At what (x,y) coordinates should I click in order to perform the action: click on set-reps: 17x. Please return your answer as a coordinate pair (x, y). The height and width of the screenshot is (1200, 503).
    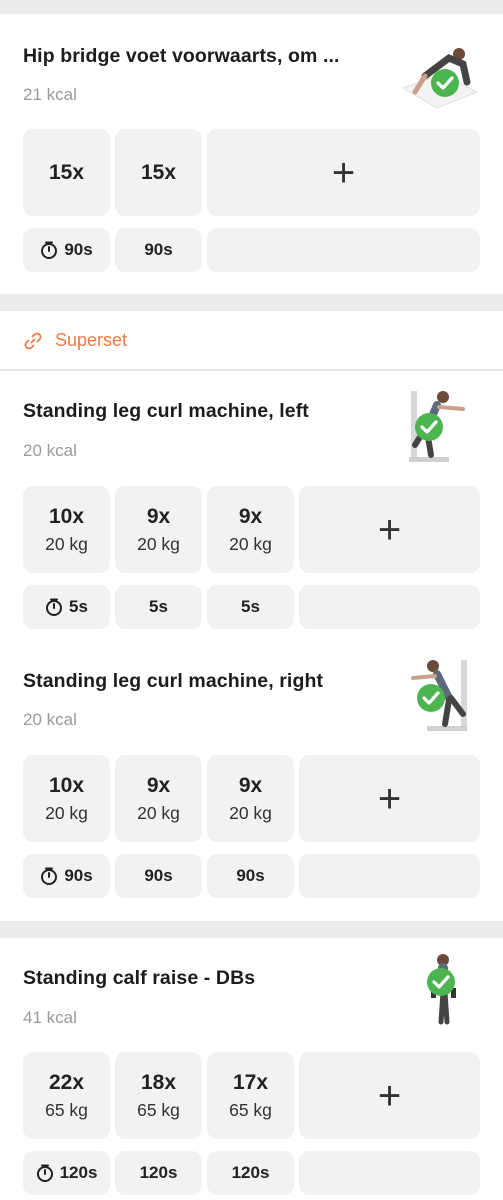
    Looking at the image, I should click on (250, 1082).